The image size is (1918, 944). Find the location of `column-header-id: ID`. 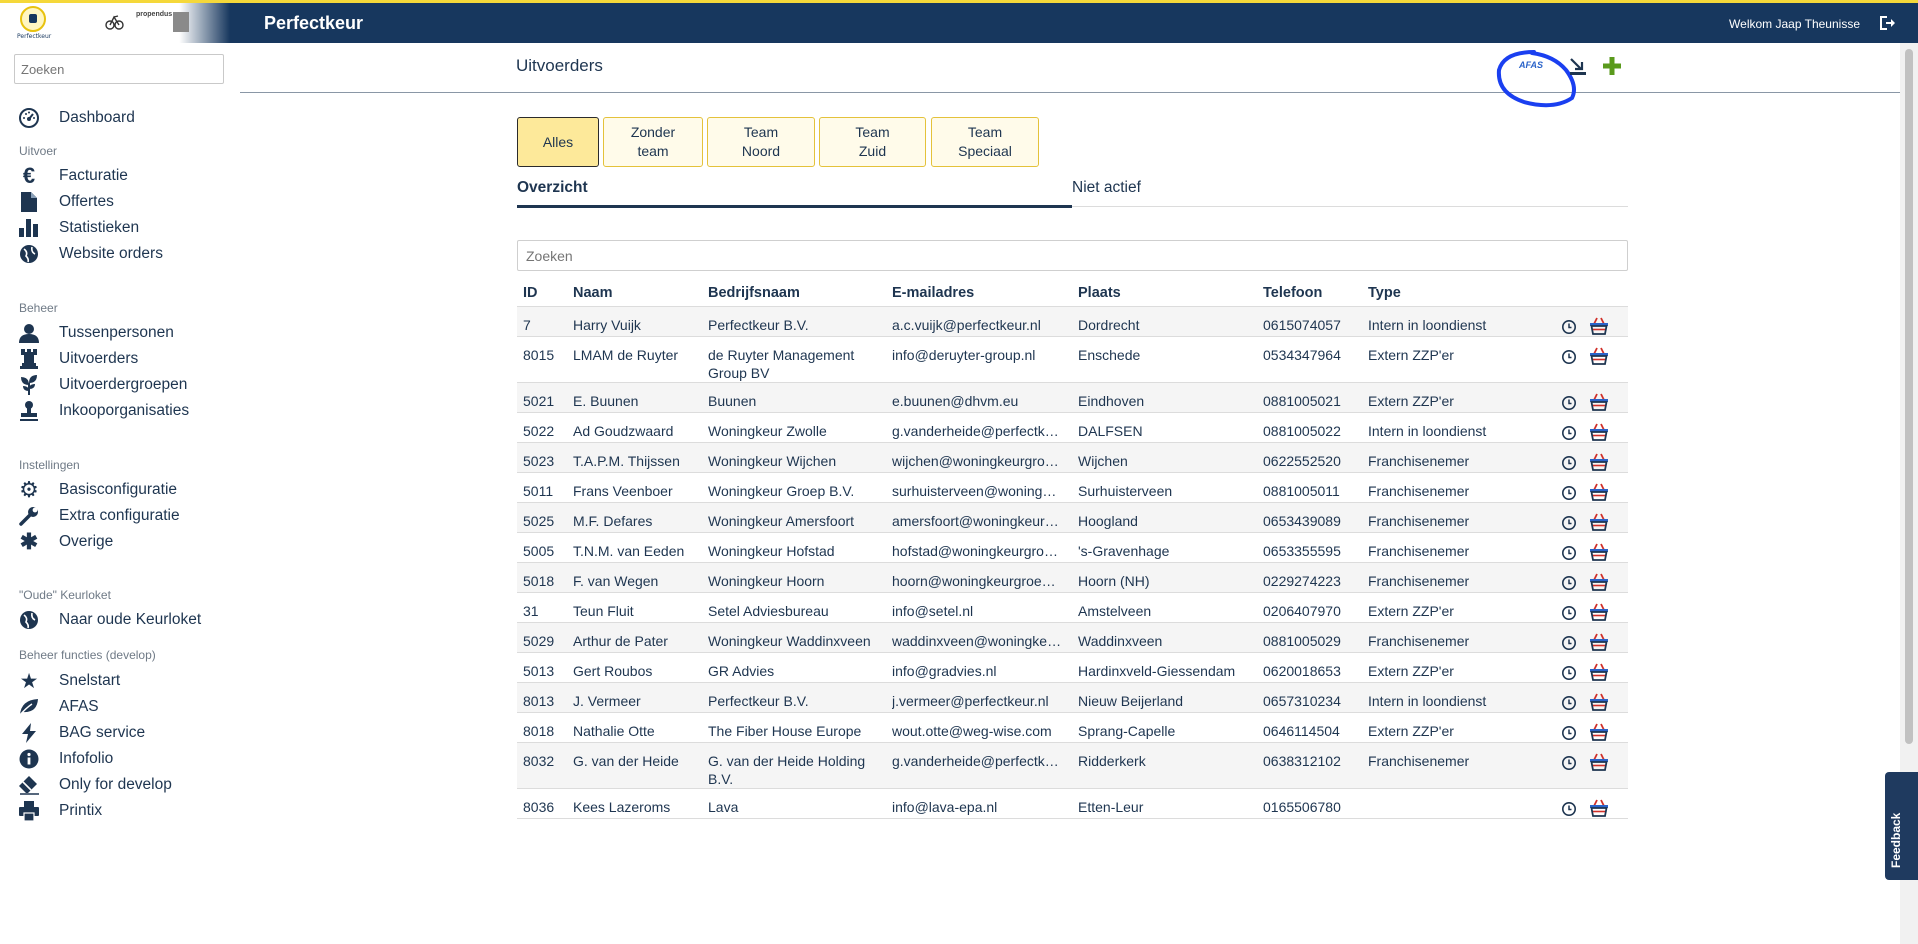

column-header-id: ID is located at coordinates (543, 293).